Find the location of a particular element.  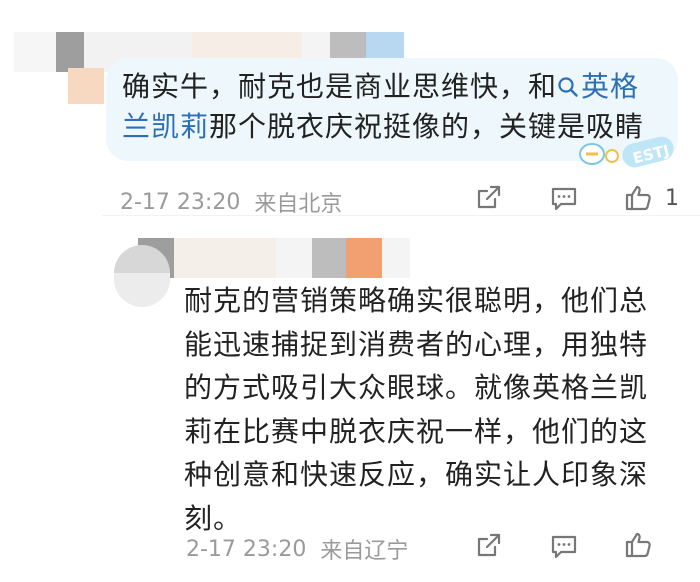

divider is located at coordinates (401, 215).